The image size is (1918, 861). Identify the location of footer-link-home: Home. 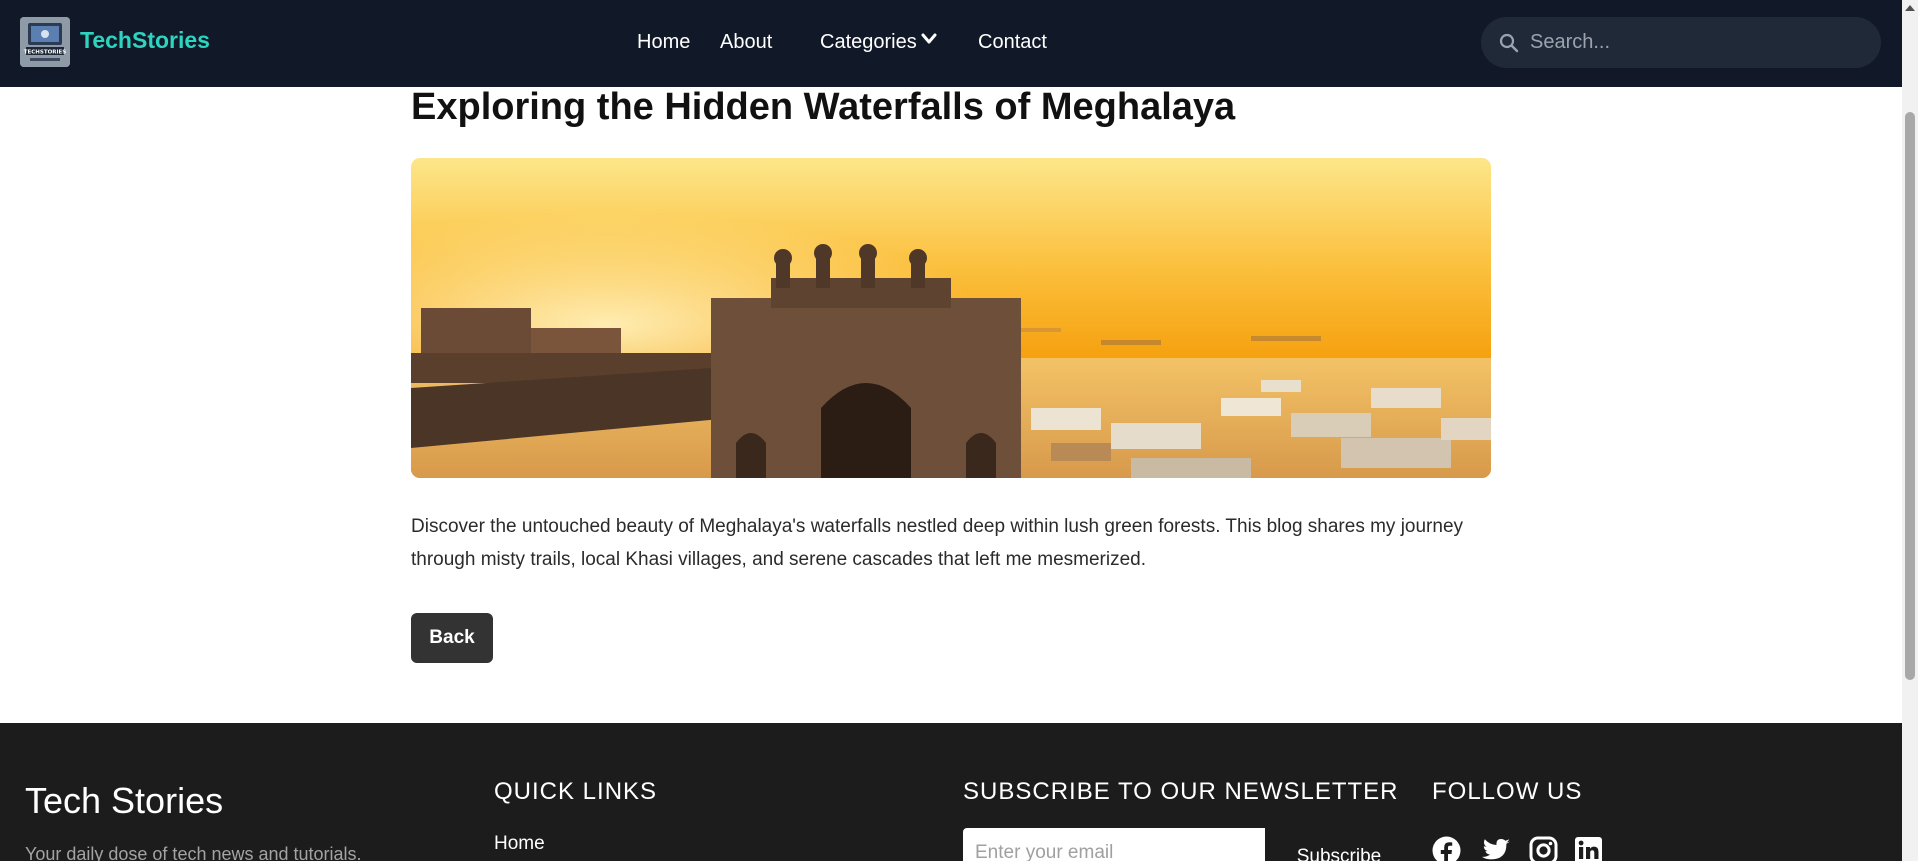
(519, 844).